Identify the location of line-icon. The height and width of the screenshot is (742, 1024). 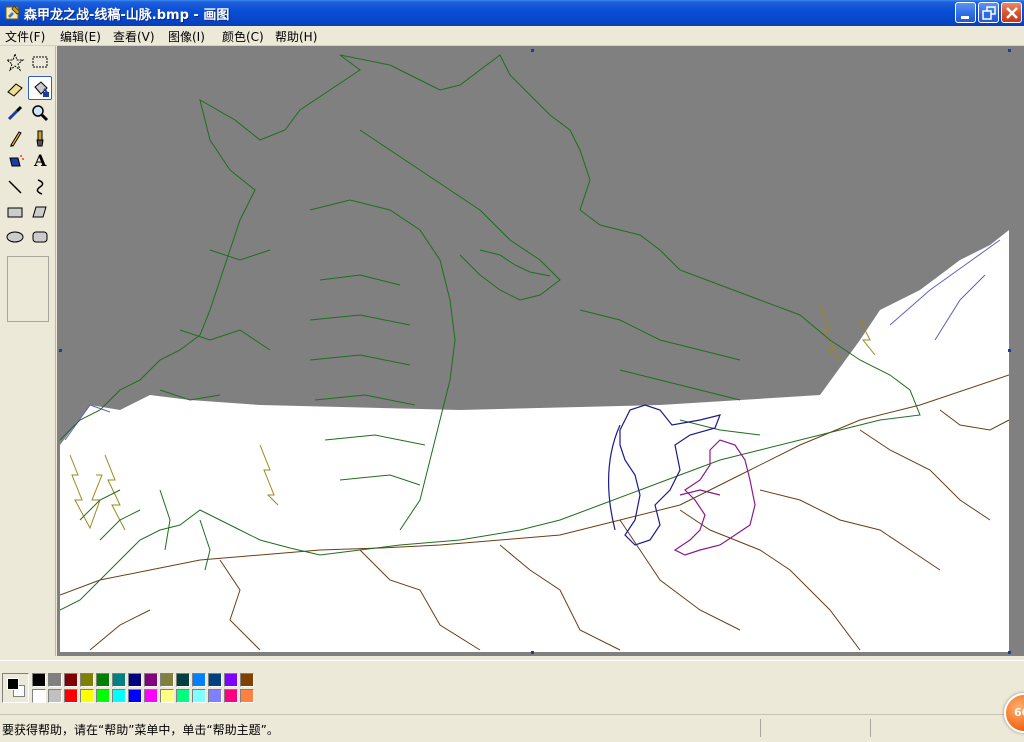
(15, 187).